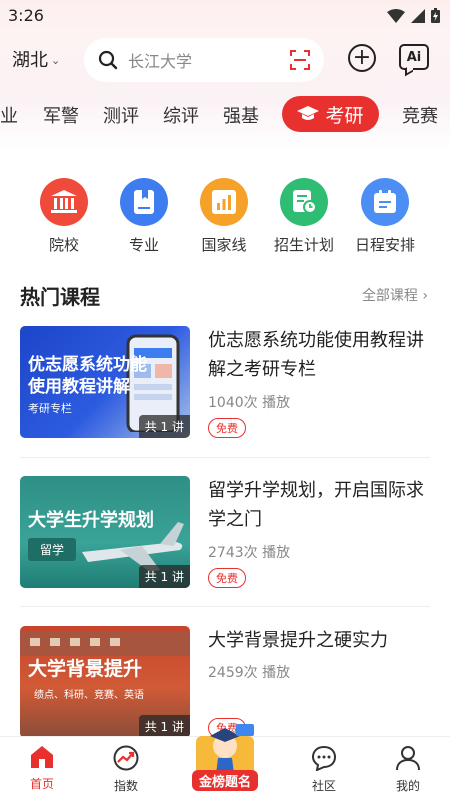 Image resolution: width=450 pixels, height=800 pixels. Describe the element at coordinates (144, 202) in the screenshot. I see `book-icon` at that location.